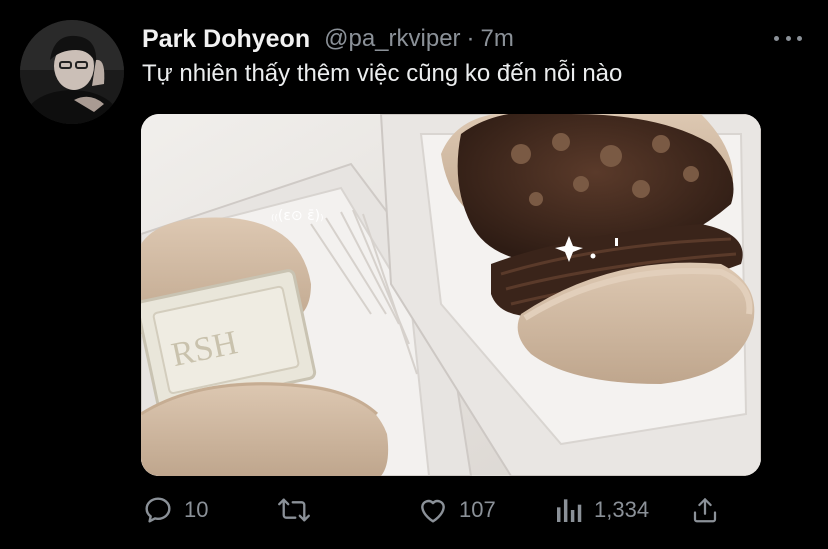  What do you see at coordinates (158, 510) in the screenshot?
I see `reply-icon` at bounding box center [158, 510].